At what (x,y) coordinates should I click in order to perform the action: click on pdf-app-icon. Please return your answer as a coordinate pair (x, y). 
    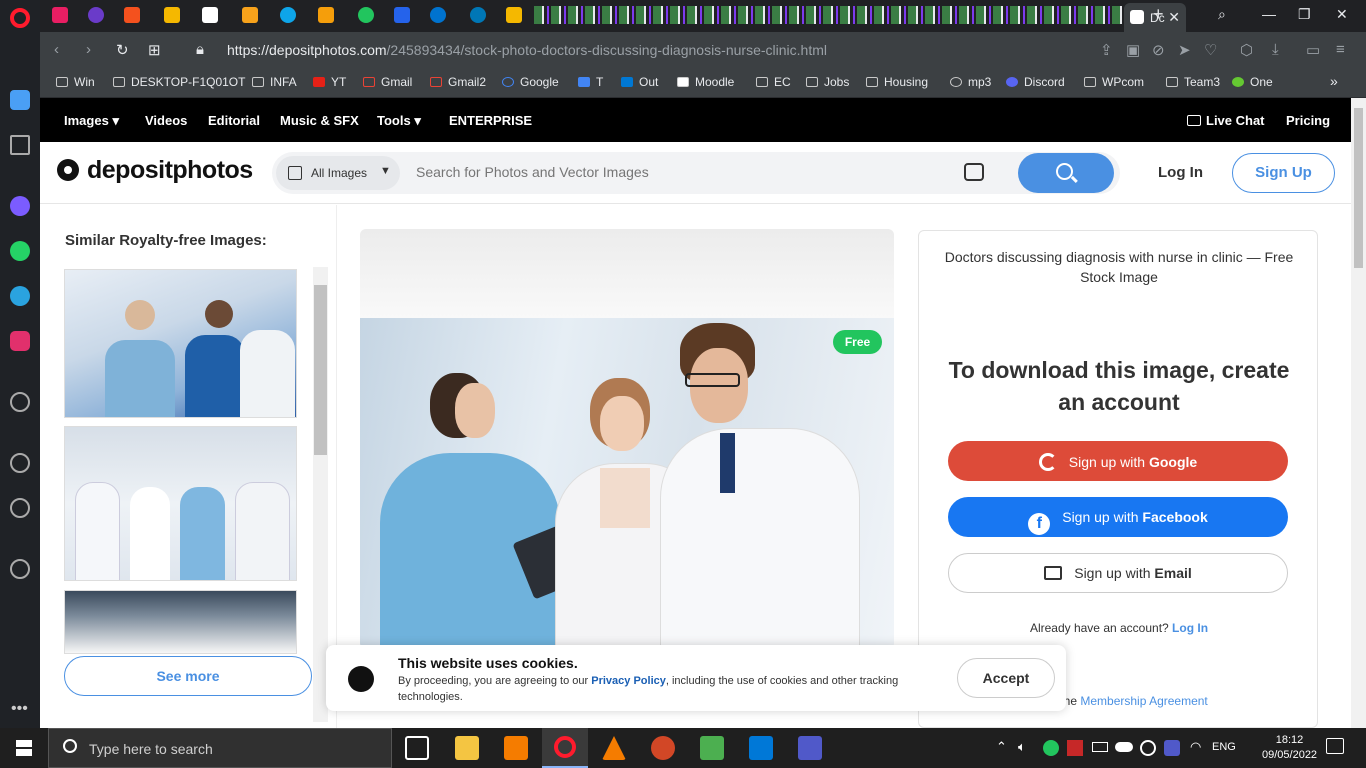
    Looking at the image, I should click on (516, 748).